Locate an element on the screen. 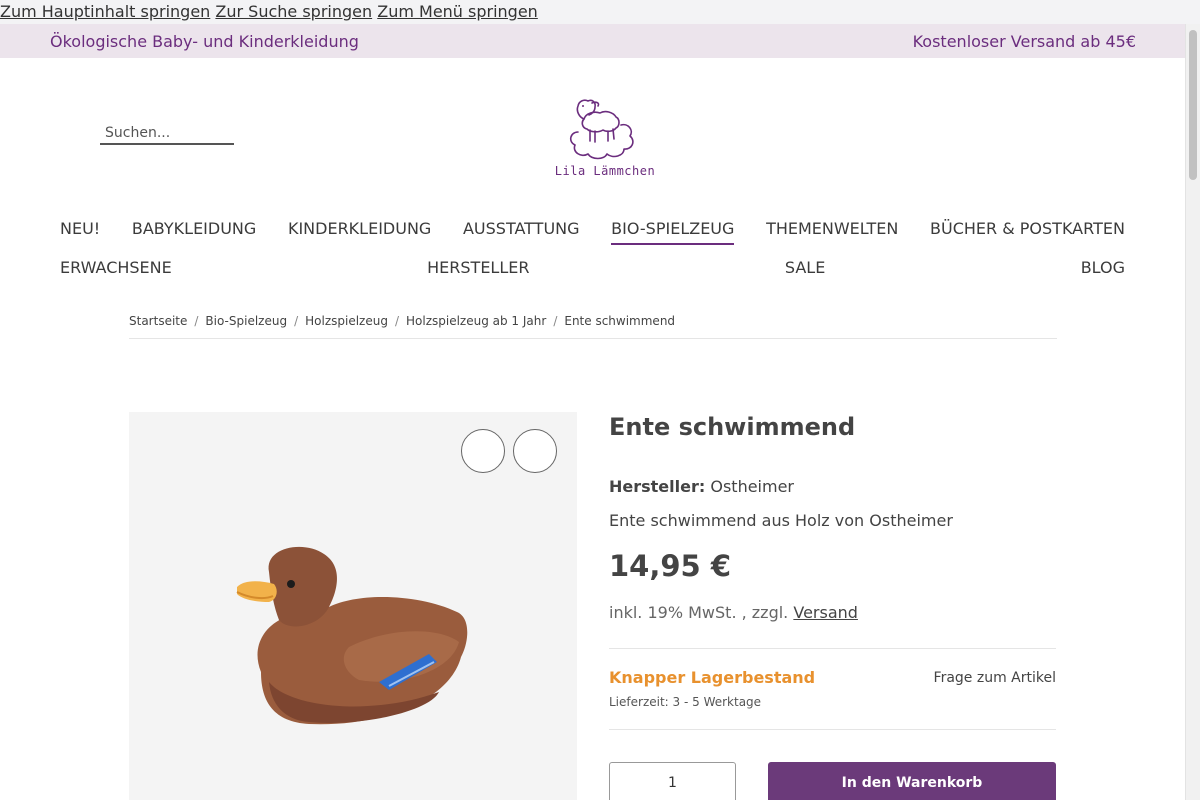  nav-item-sale: SALE is located at coordinates (805, 267).